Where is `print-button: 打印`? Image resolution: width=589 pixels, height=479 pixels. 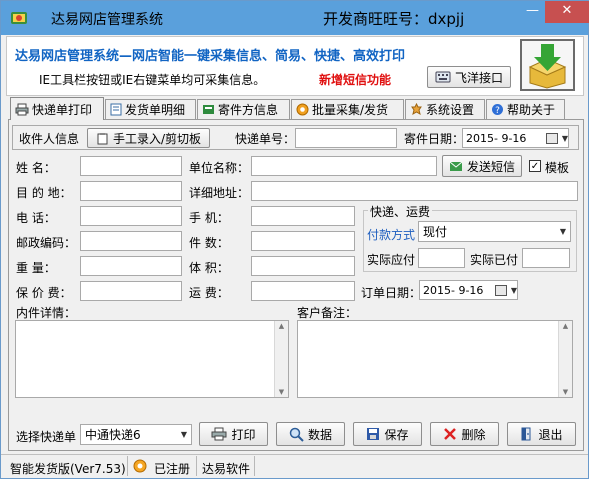 print-button: 打印 is located at coordinates (233, 434).